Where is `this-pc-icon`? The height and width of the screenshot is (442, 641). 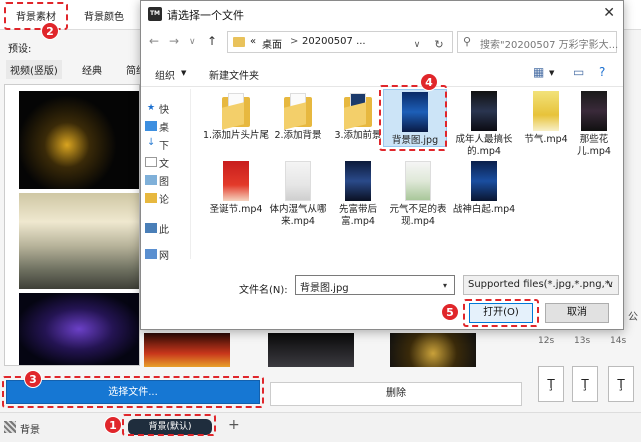 this-pc-icon is located at coordinates (151, 228).